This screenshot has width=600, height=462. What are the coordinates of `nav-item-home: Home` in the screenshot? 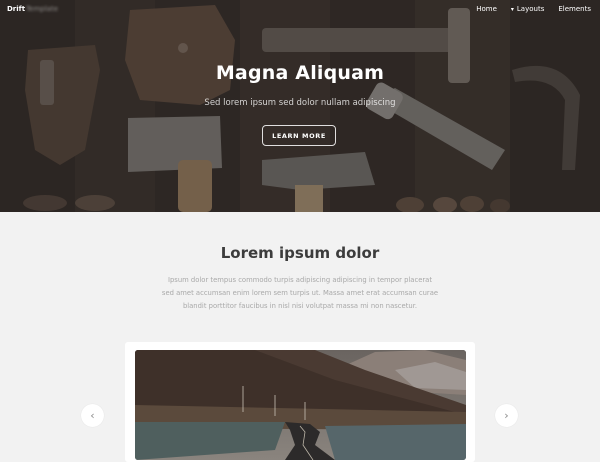 It's located at (486, 9).